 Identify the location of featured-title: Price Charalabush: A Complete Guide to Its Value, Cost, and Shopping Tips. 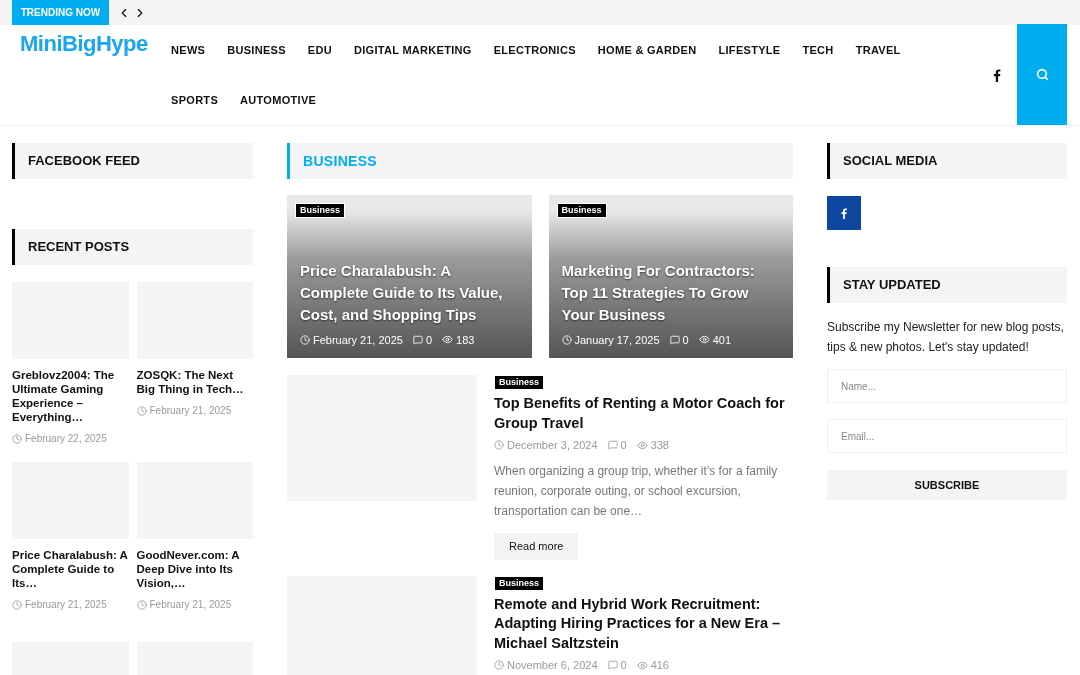
(409, 292).